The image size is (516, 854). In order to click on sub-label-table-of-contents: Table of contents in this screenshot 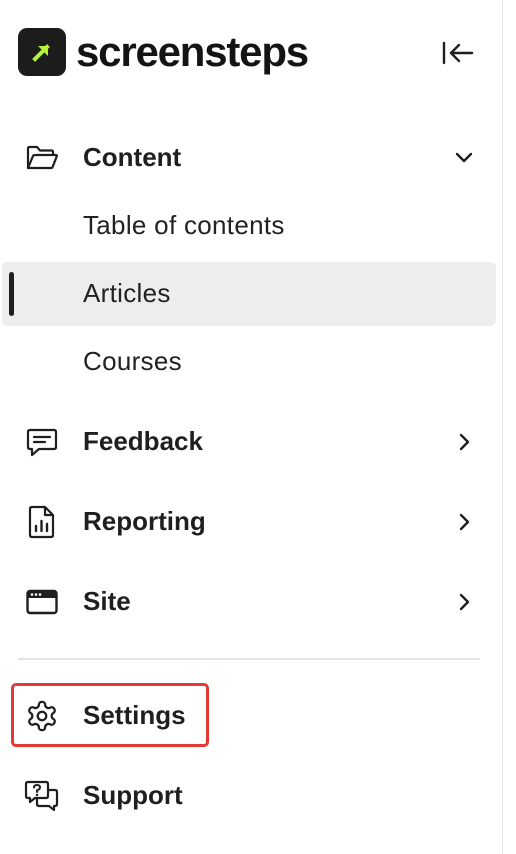, I will do `click(184, 225)`.